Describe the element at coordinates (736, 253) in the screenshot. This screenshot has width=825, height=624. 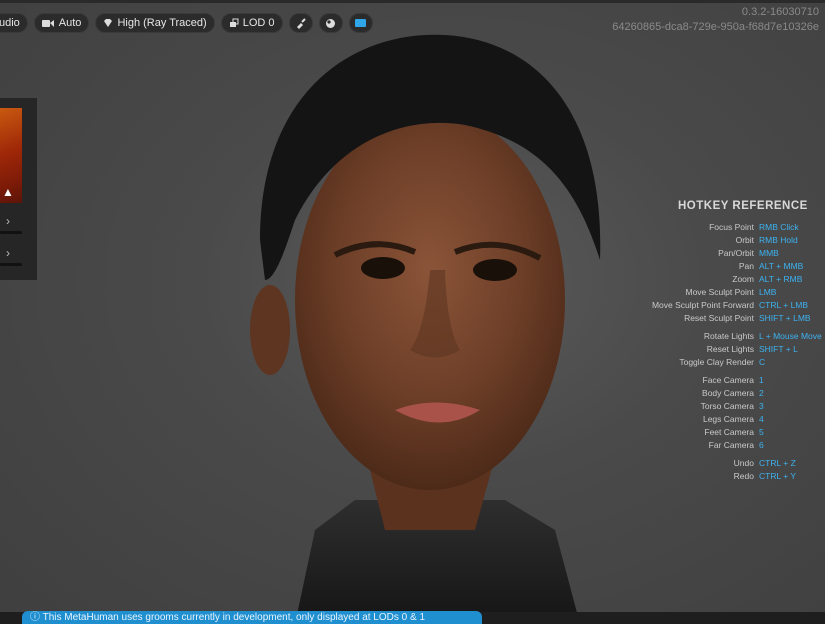
I see `hotkey-action: Pan/Orbit` at that location.